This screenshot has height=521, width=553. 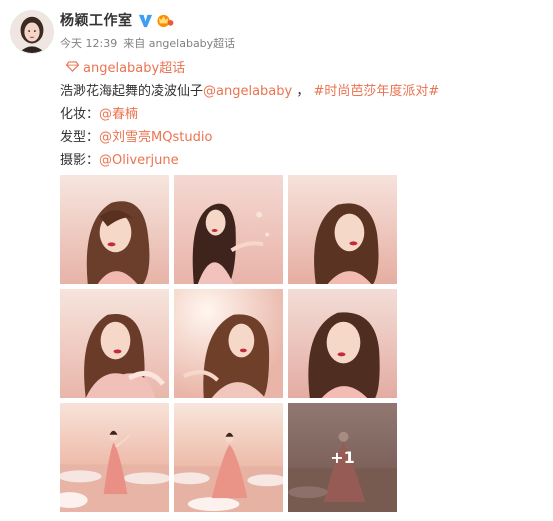 I want to click on post-meta: 今天 12:39 来自 angelababy超话, so click(x=147, y=43).